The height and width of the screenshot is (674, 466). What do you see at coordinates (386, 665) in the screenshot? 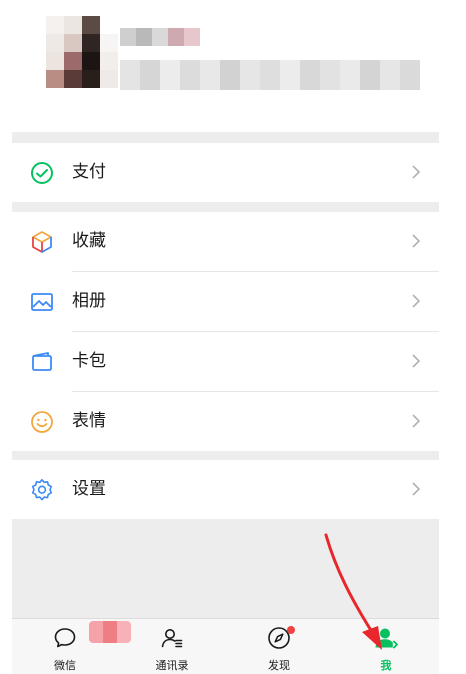
I see `tab-label: 我` at bounding box center [386, 665].